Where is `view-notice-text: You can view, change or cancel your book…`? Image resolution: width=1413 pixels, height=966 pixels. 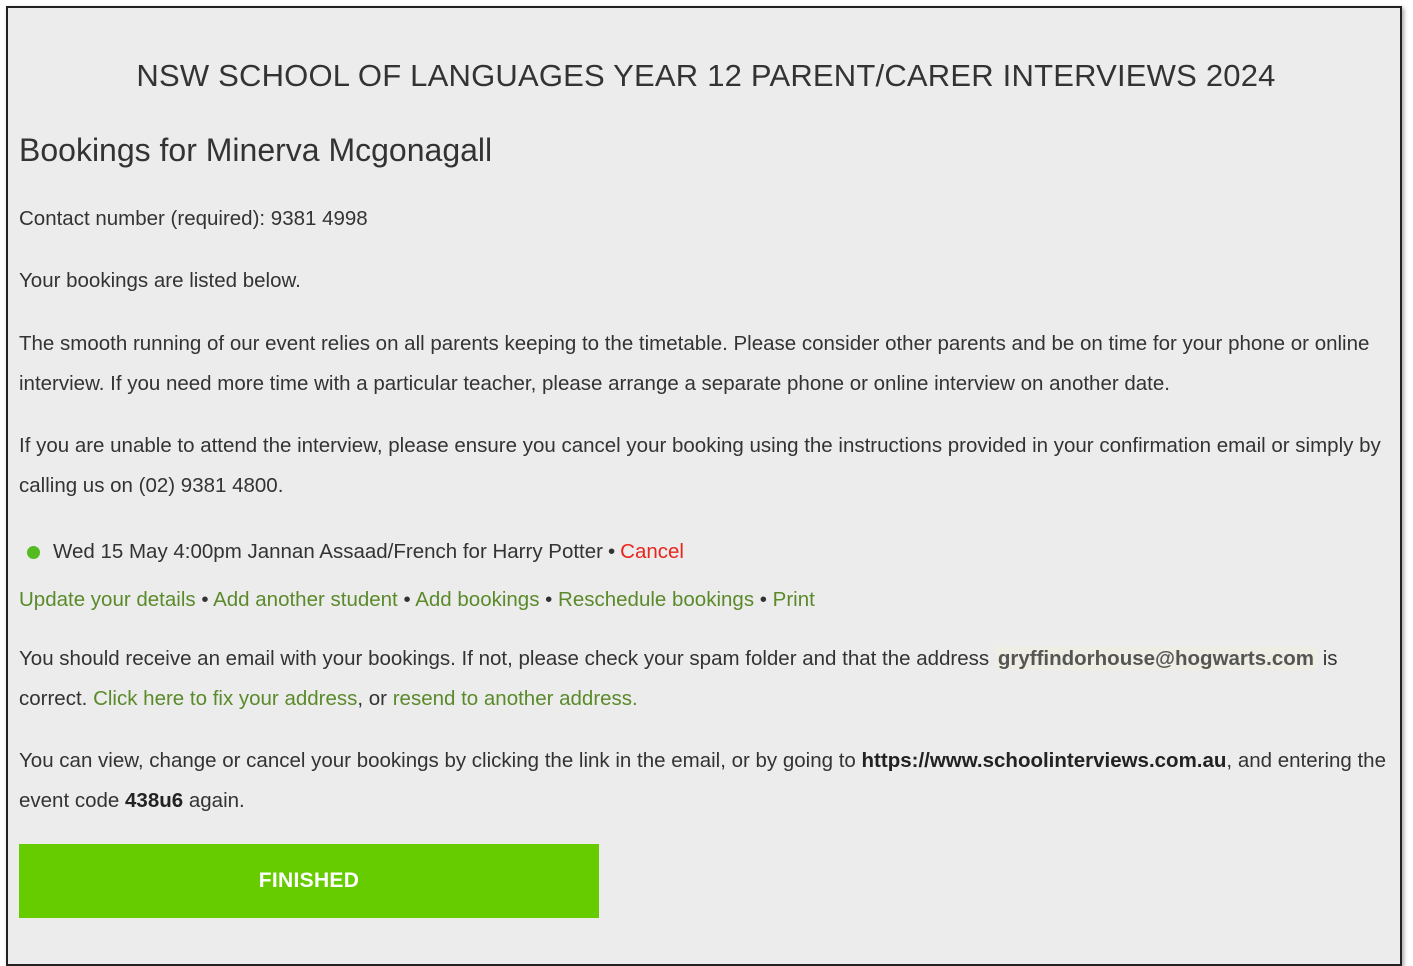
view-notice-text: You can view, change or cancel your book… is located at coordinates (437, 760).